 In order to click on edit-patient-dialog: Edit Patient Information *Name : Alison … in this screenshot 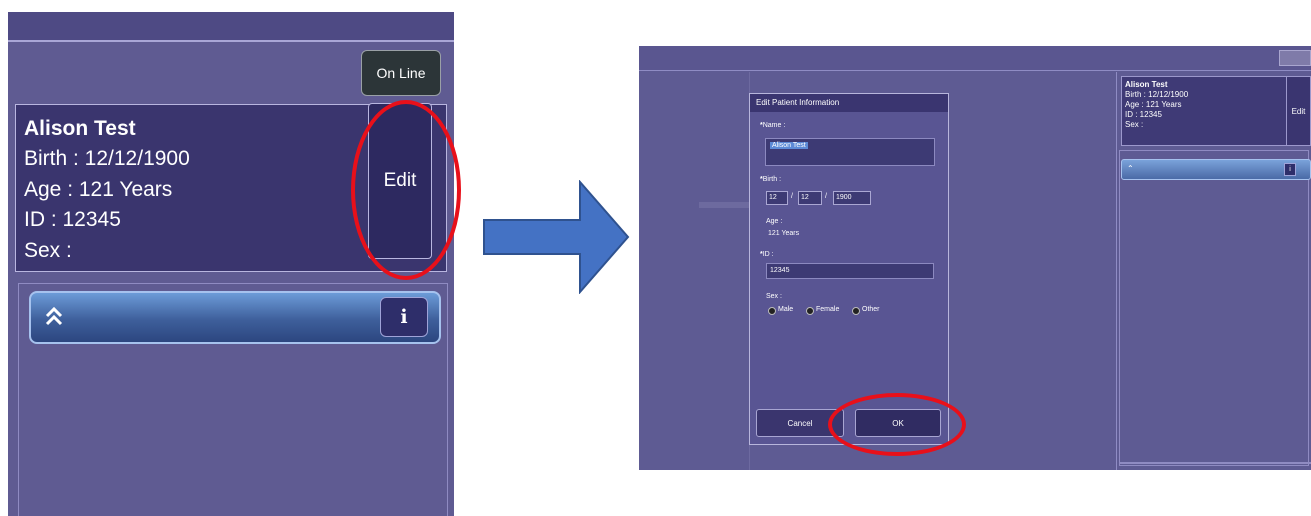, I will do `click(849, 269)`.